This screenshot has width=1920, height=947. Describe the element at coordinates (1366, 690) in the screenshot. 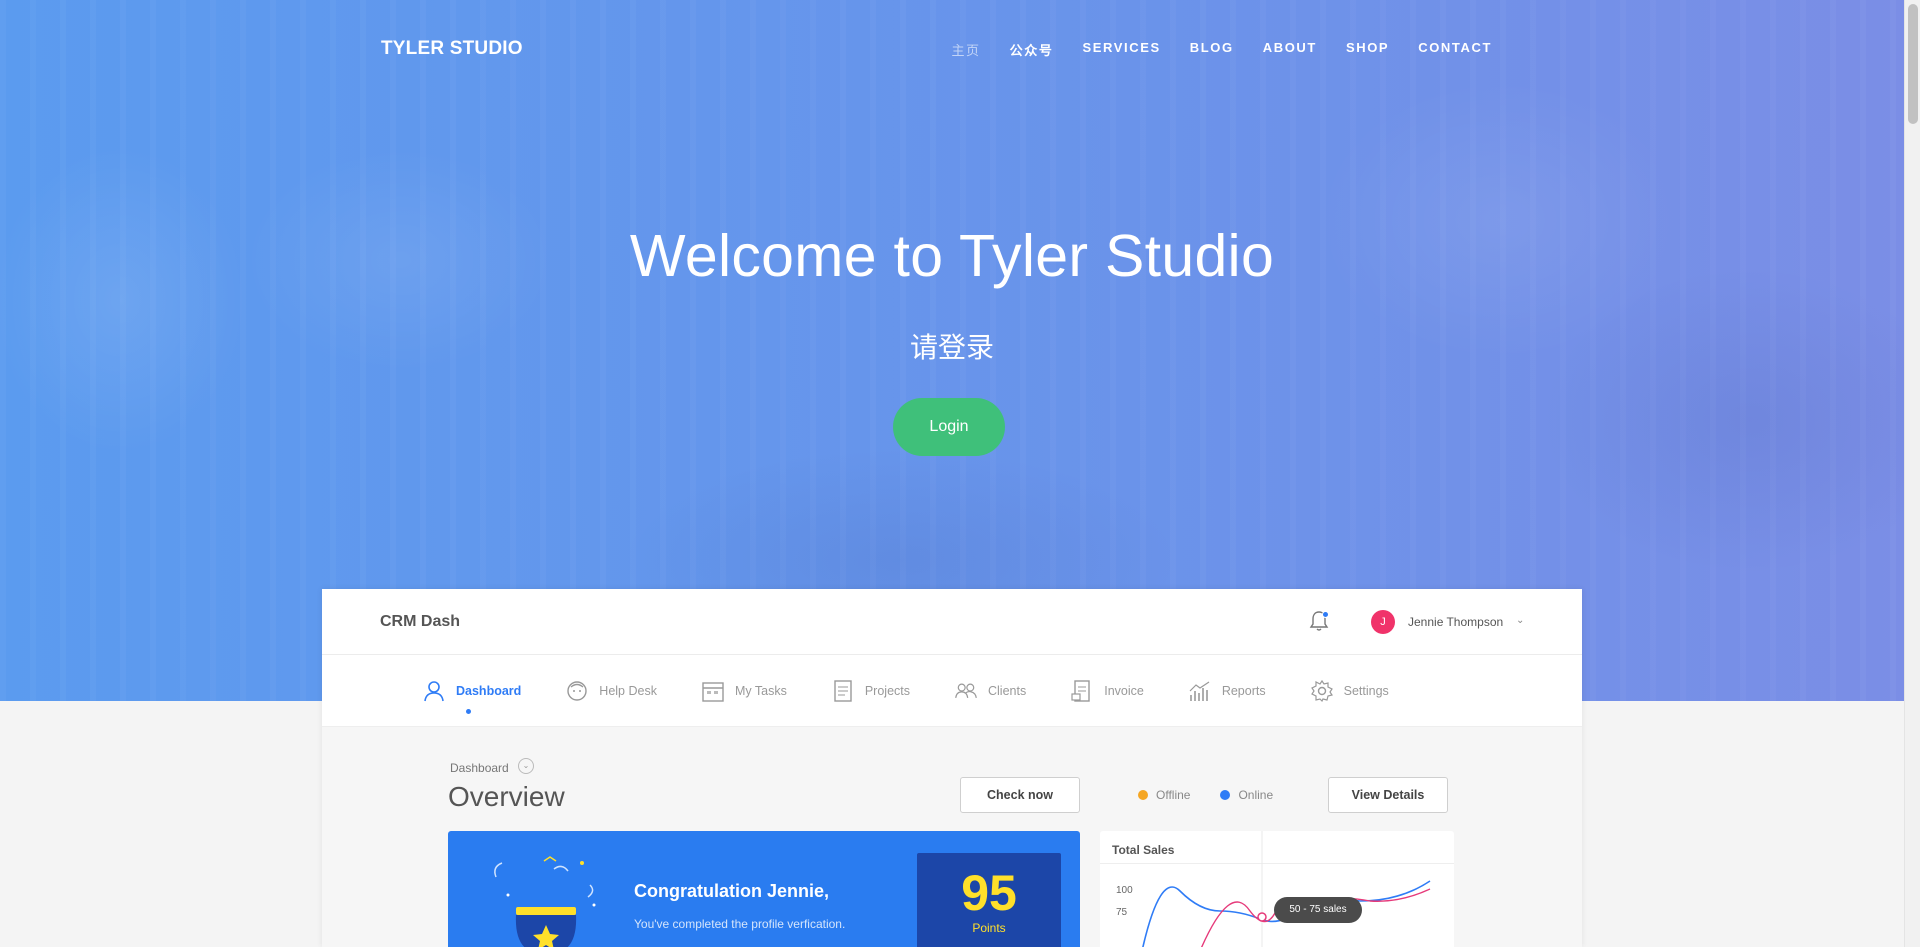

I see `tab-label: Settings` at that location.